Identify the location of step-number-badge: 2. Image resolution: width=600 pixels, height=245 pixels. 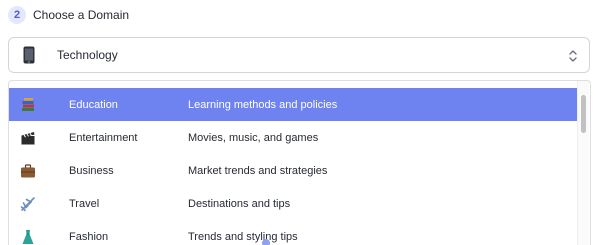
(17, 15).